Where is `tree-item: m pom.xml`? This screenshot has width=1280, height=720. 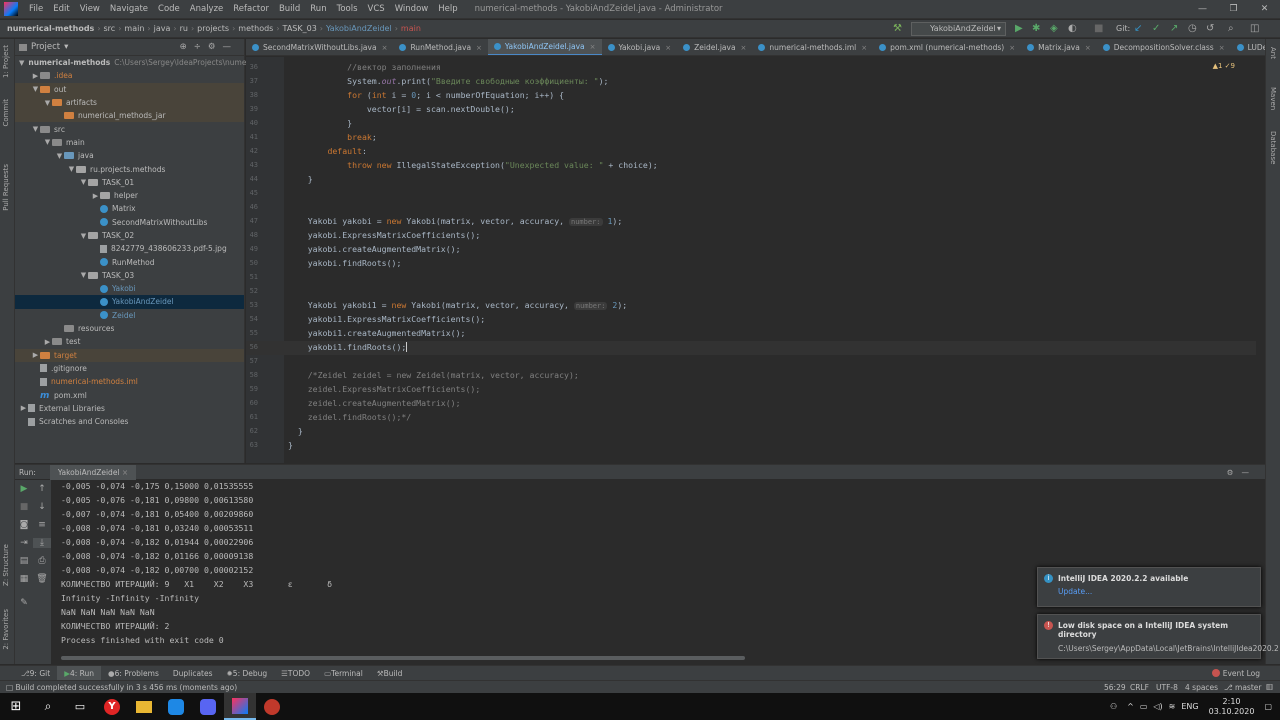
tree-item: m pom.xml is located at coordinates (129, 395).